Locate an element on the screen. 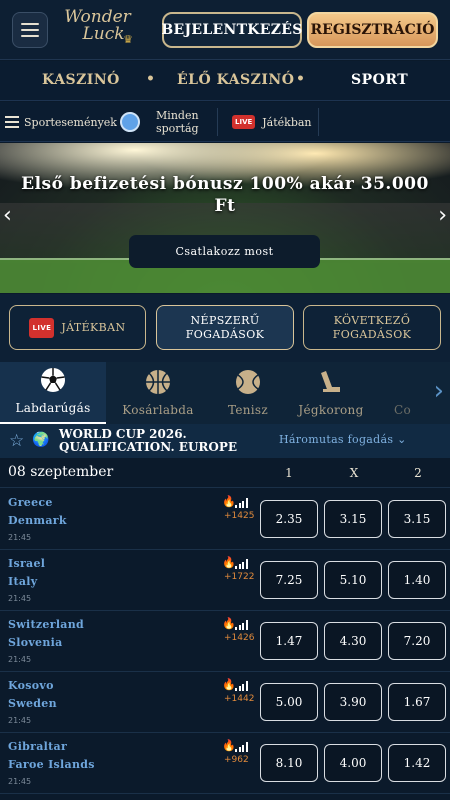 This screenshot has width=450, height=800. odds-button: 5.00 is located at coordinates (289, 702).